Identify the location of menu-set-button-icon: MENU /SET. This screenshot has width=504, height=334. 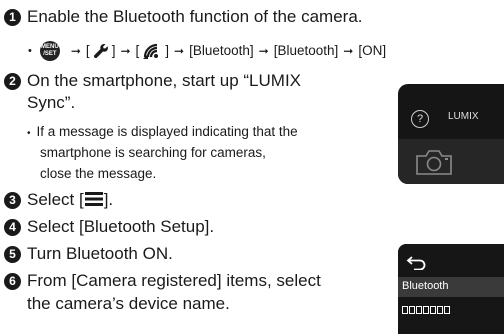
(49, 51).